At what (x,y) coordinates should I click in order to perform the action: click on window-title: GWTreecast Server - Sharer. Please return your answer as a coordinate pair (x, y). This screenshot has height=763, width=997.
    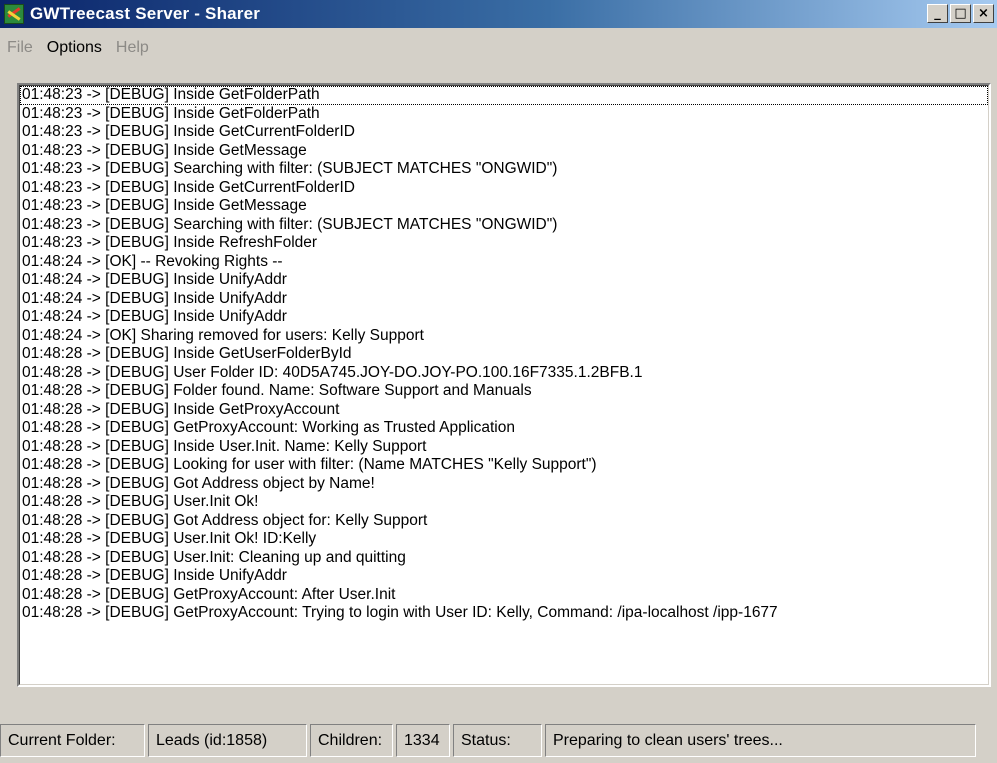
    Looking at the image, I should click on (145, 13).